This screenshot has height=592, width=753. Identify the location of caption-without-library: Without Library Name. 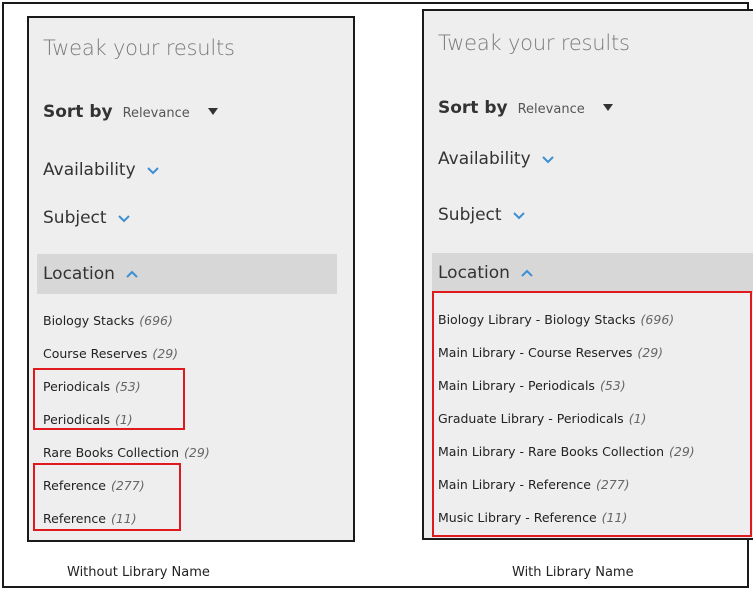
(138, 572).